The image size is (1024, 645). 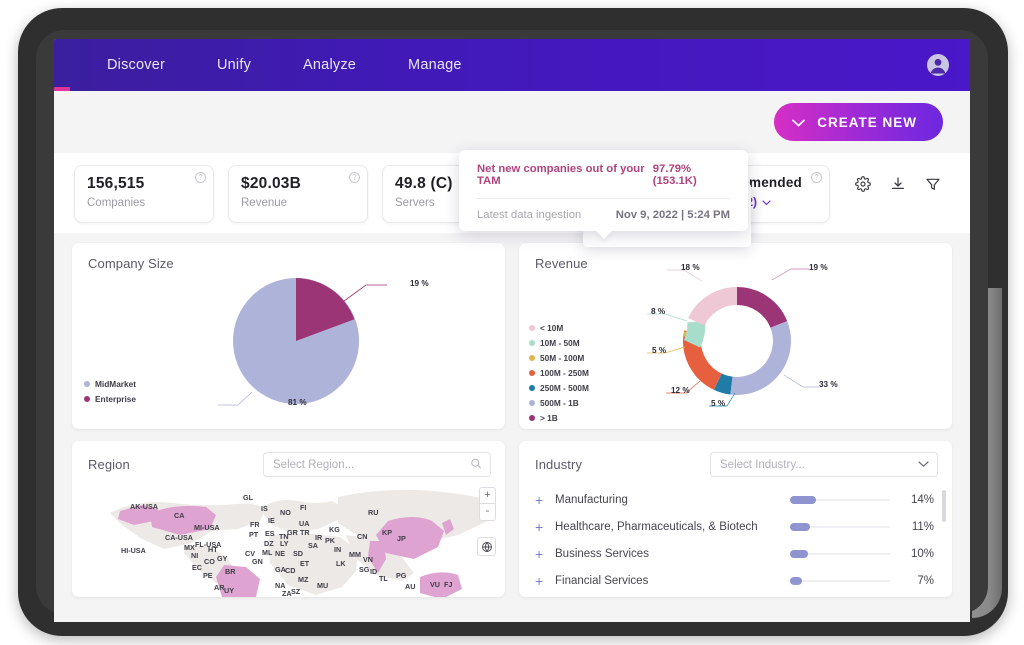 What do you see at coordinates (680, 390) in the screenshot?
I see `revenue-label-100m-250m: 12 %` at bounding box center [680, 390].